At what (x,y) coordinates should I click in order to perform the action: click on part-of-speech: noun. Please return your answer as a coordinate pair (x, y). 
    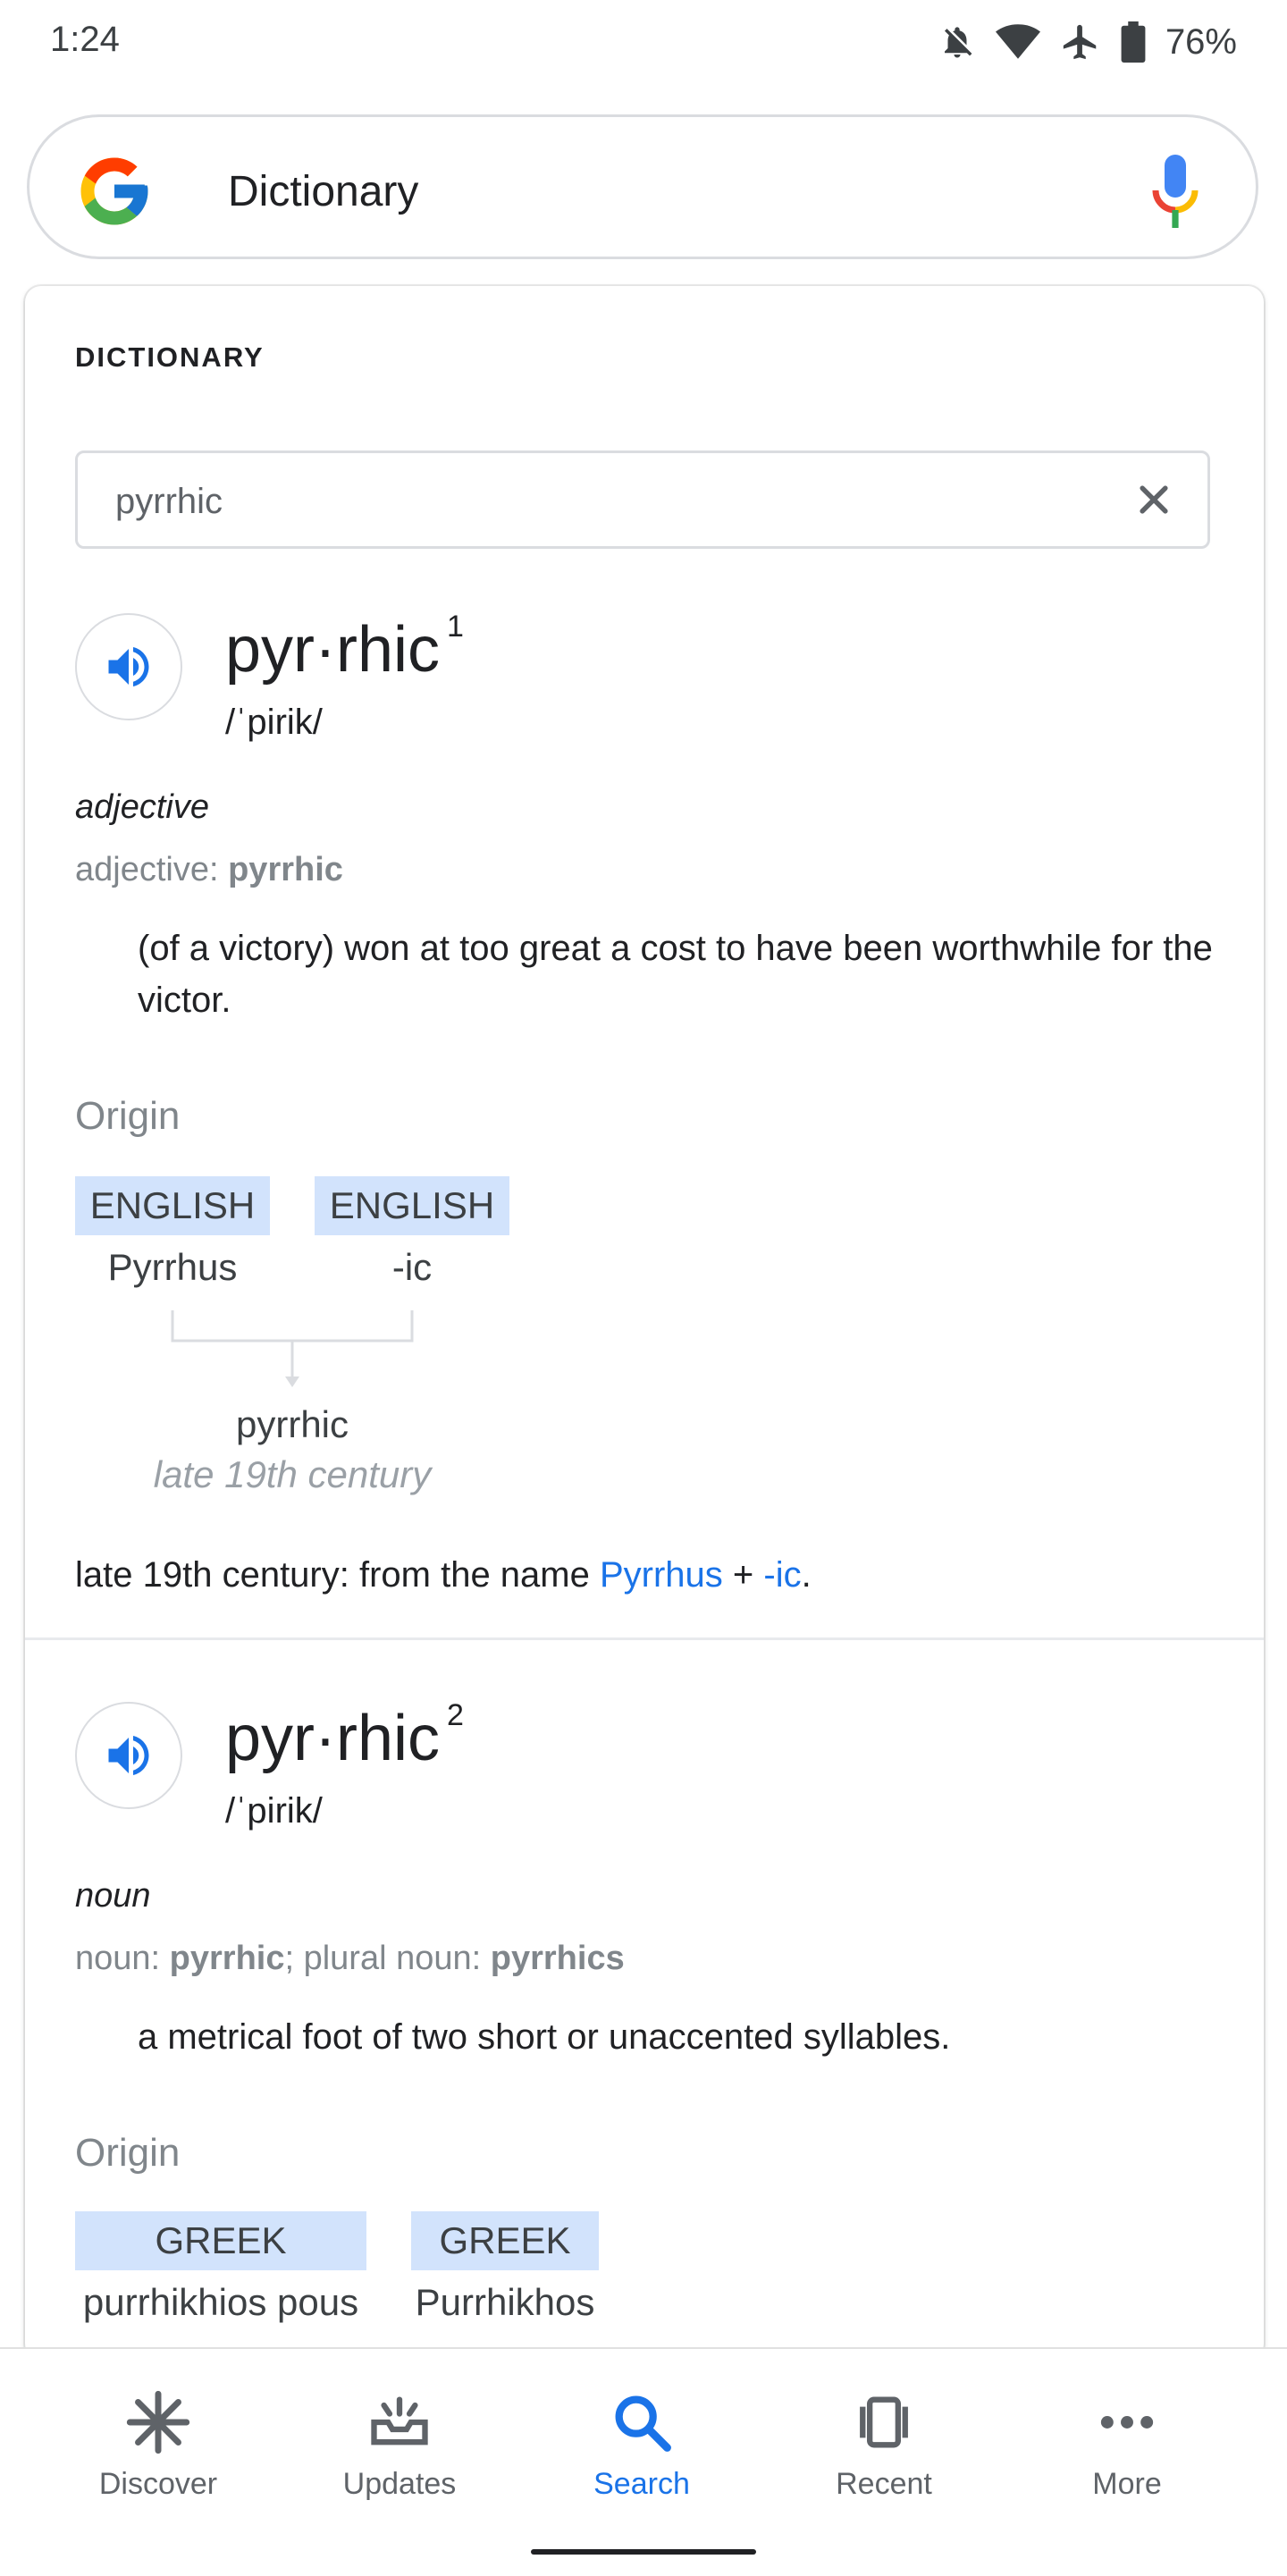
    Looking at the image, I should click on (113, 1896).